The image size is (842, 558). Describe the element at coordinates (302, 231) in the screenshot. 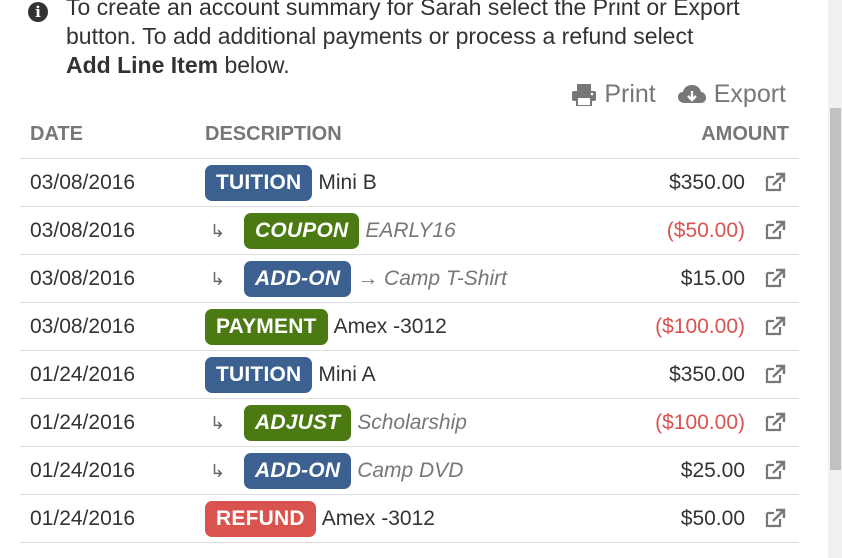

I see `type-badge: COUPON` at that location.